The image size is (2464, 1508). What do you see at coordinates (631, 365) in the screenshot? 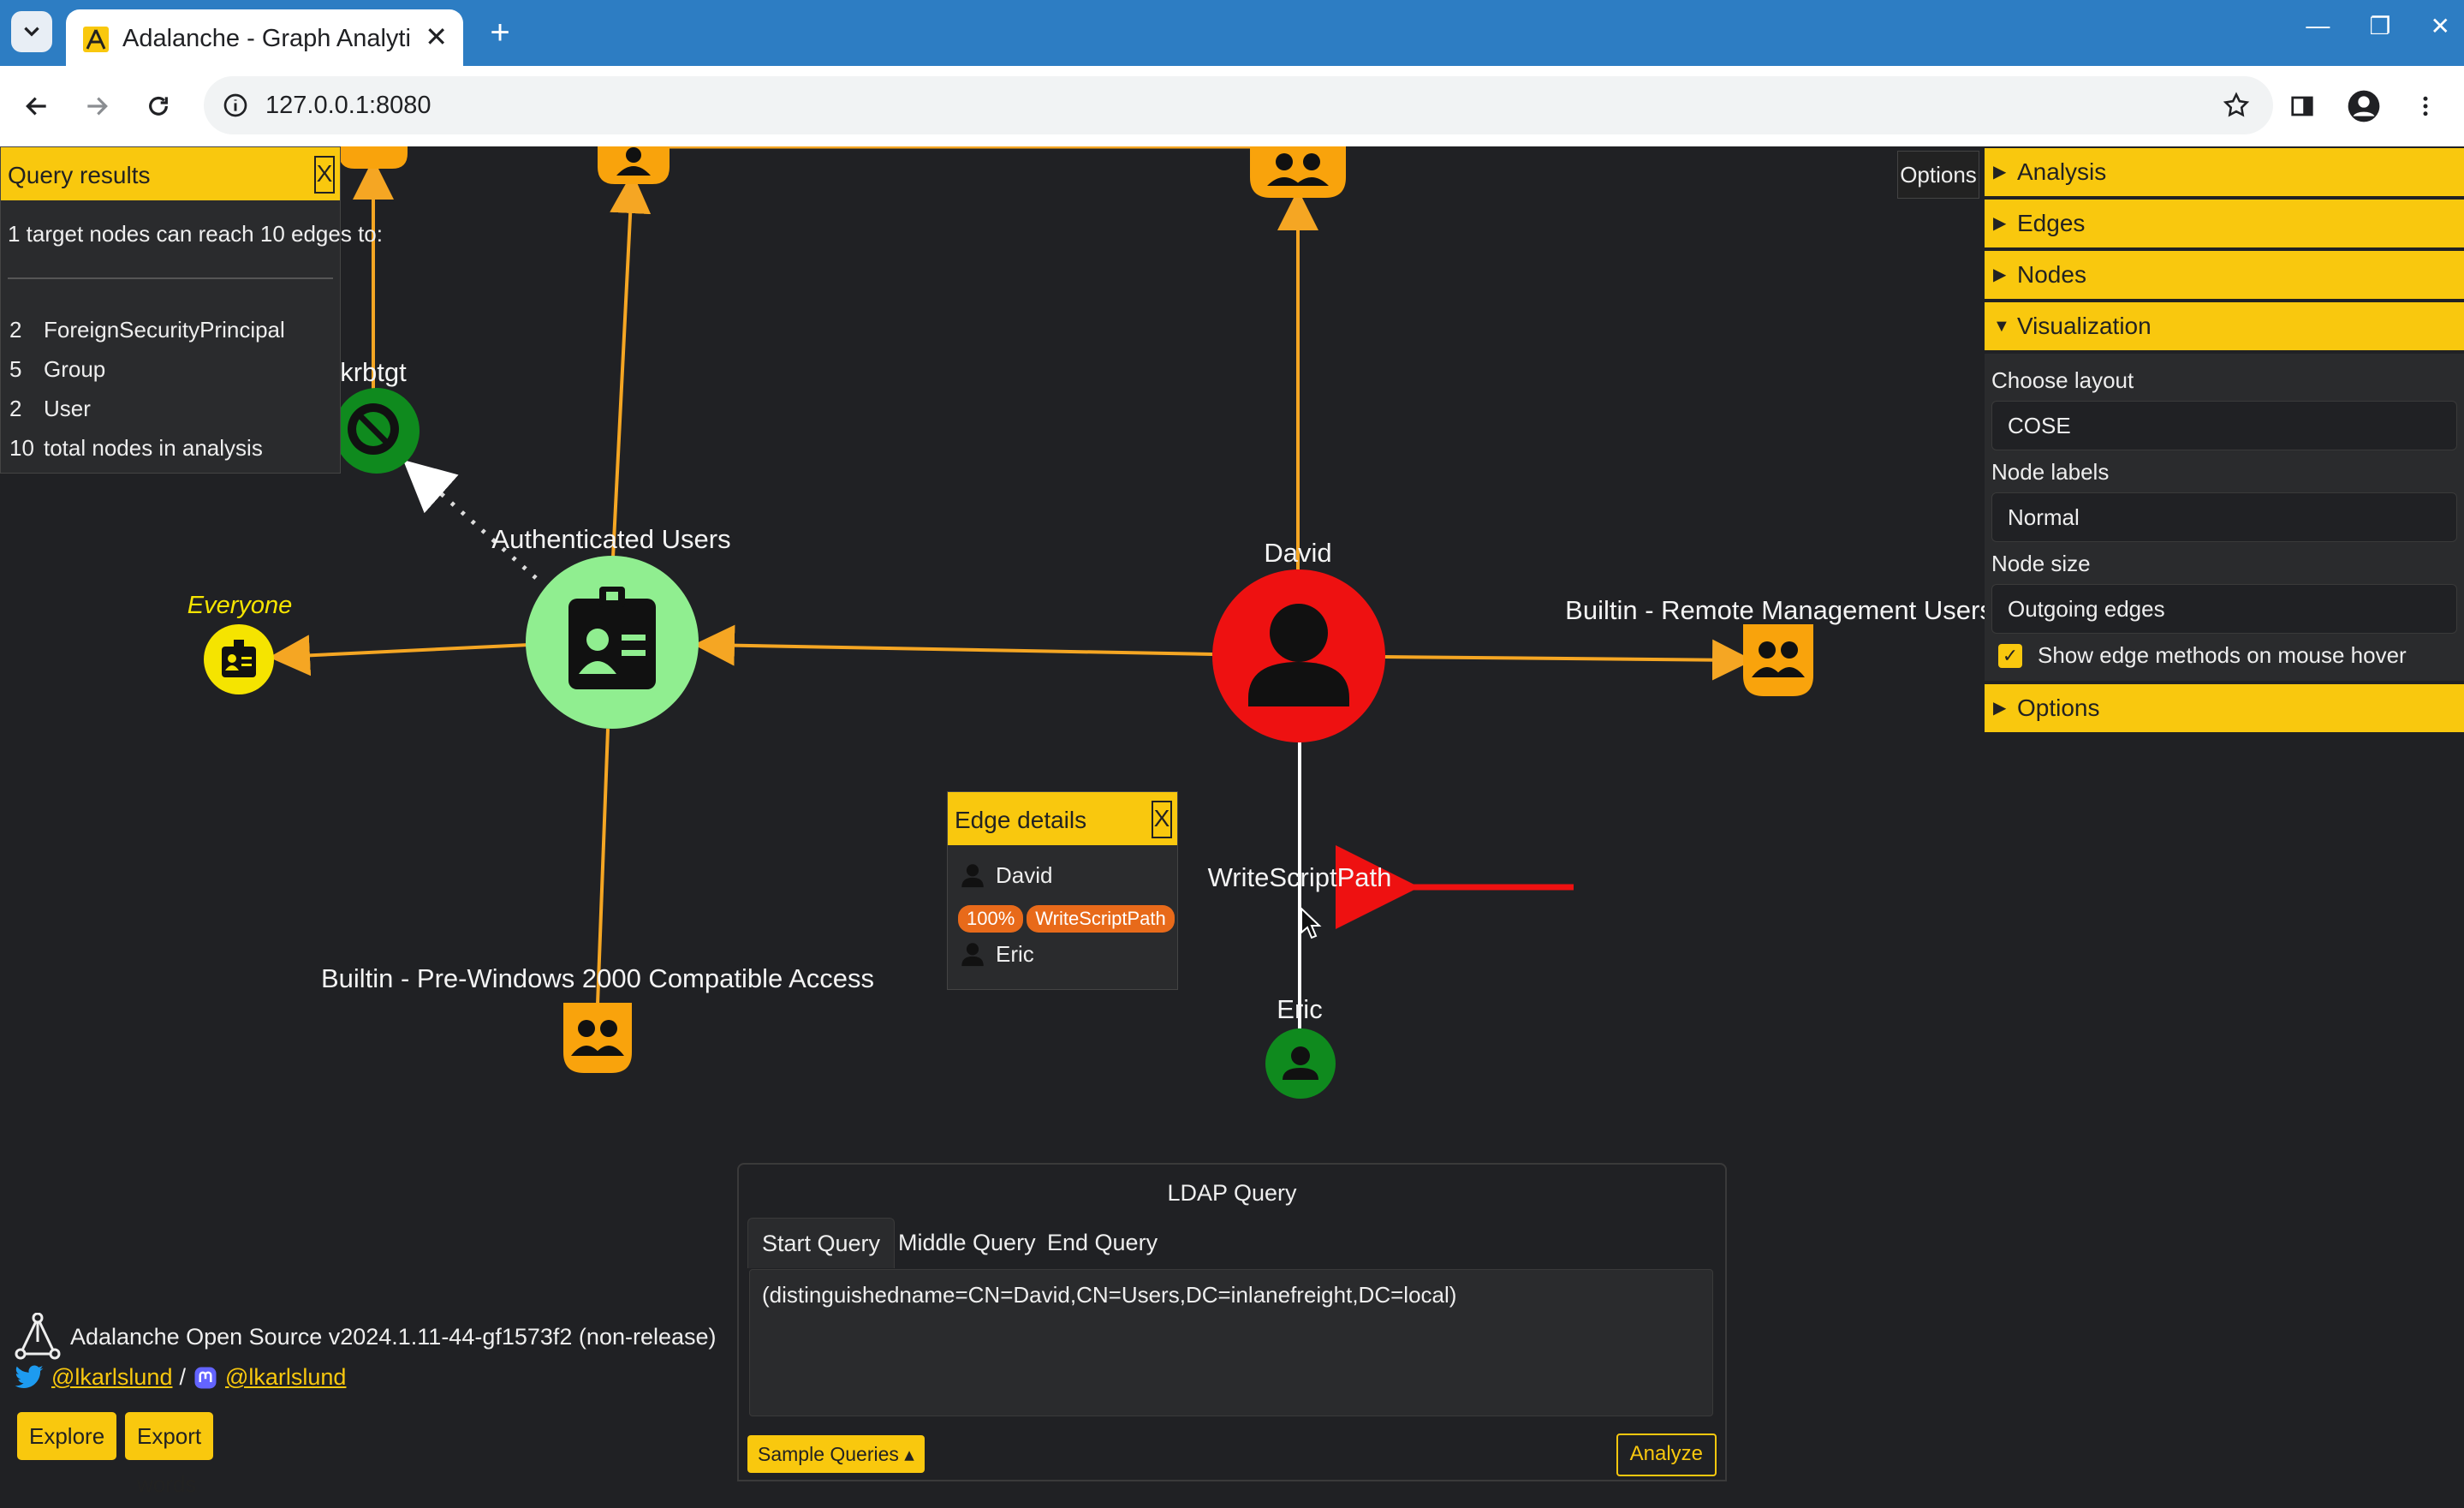
I see `edge-auth-up` at bounding box center [631, 365].